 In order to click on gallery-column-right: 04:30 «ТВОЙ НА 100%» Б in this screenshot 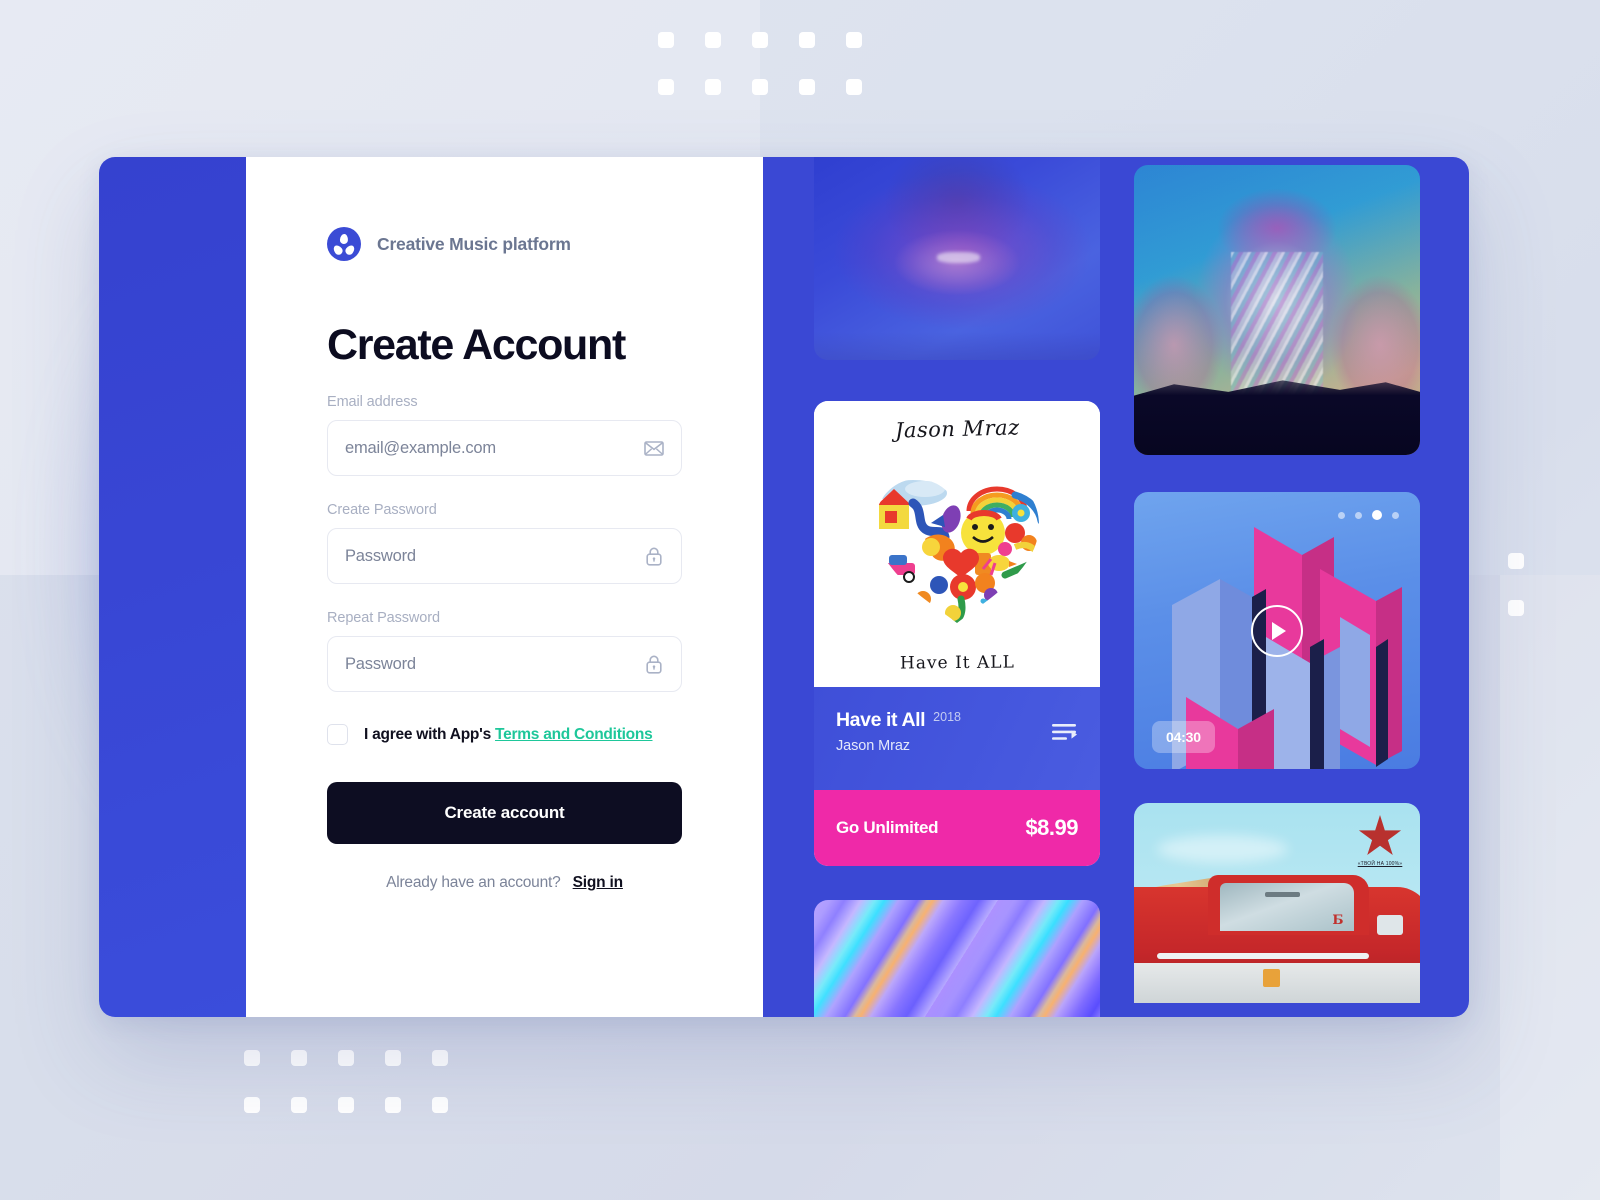, I will do `click(1277, 580)`.